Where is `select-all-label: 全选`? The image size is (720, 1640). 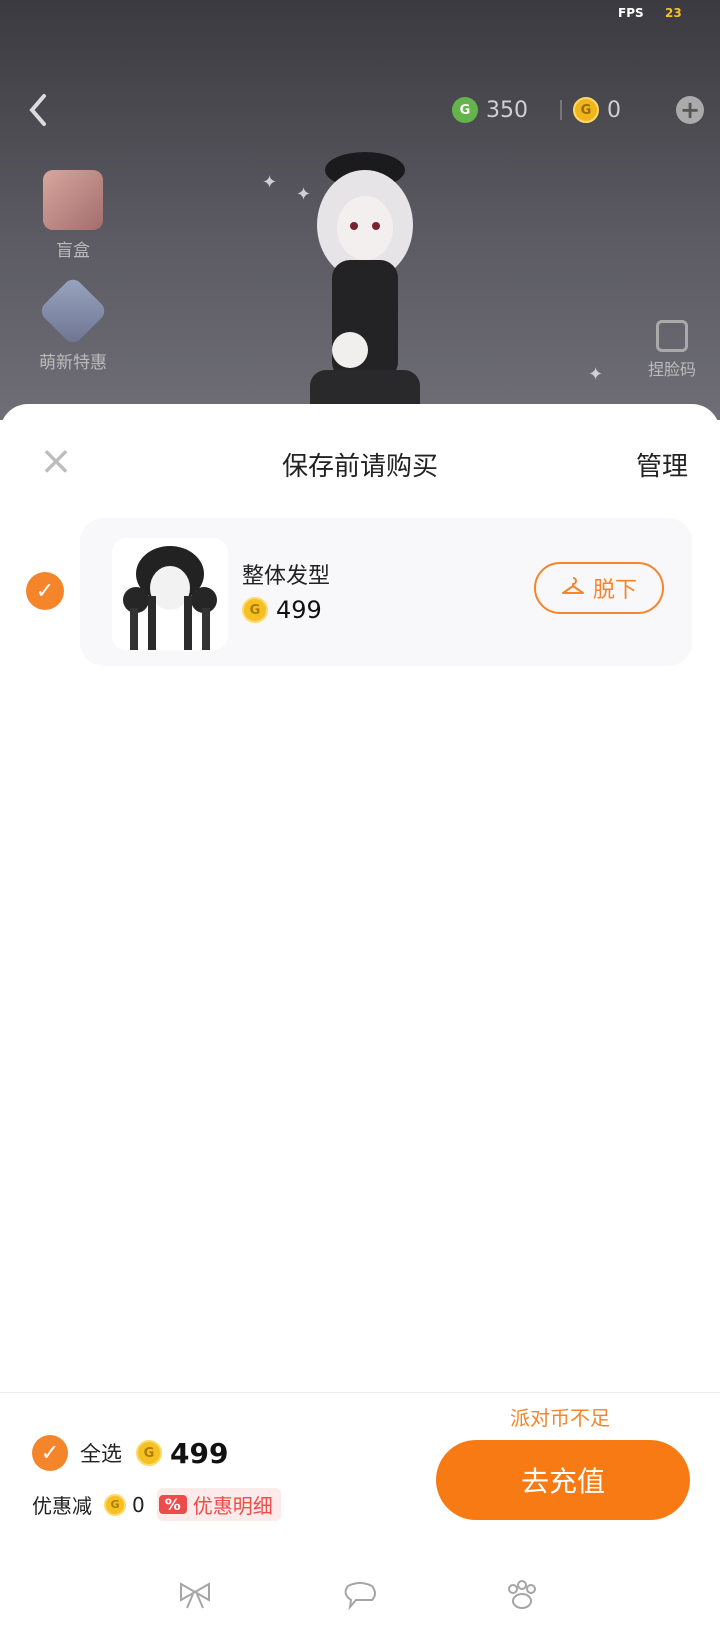 select-all-label: 全选 is located at coordinates (101, 1454).